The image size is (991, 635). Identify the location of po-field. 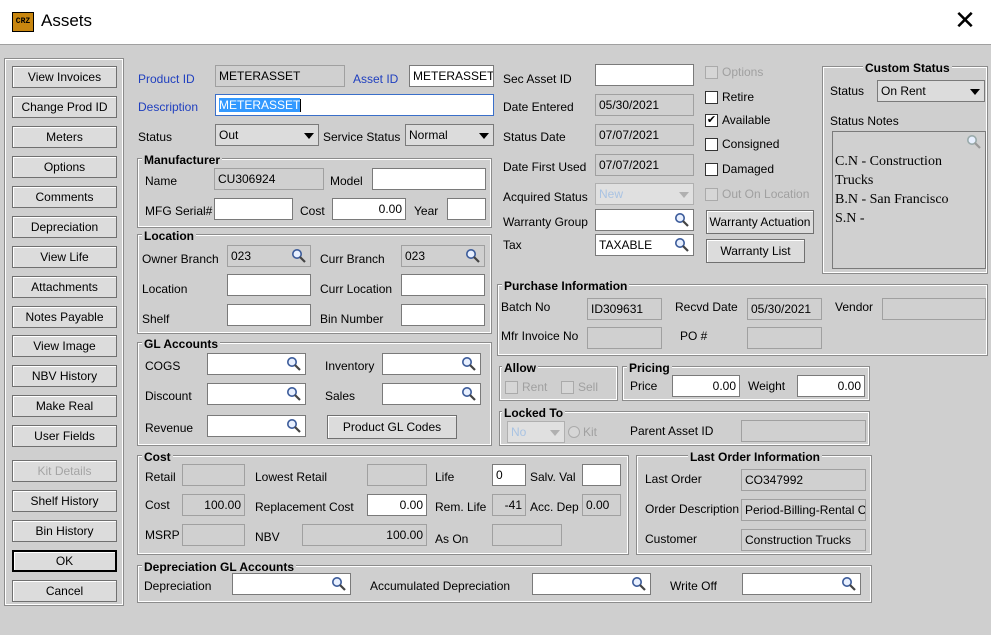
(784, 338).